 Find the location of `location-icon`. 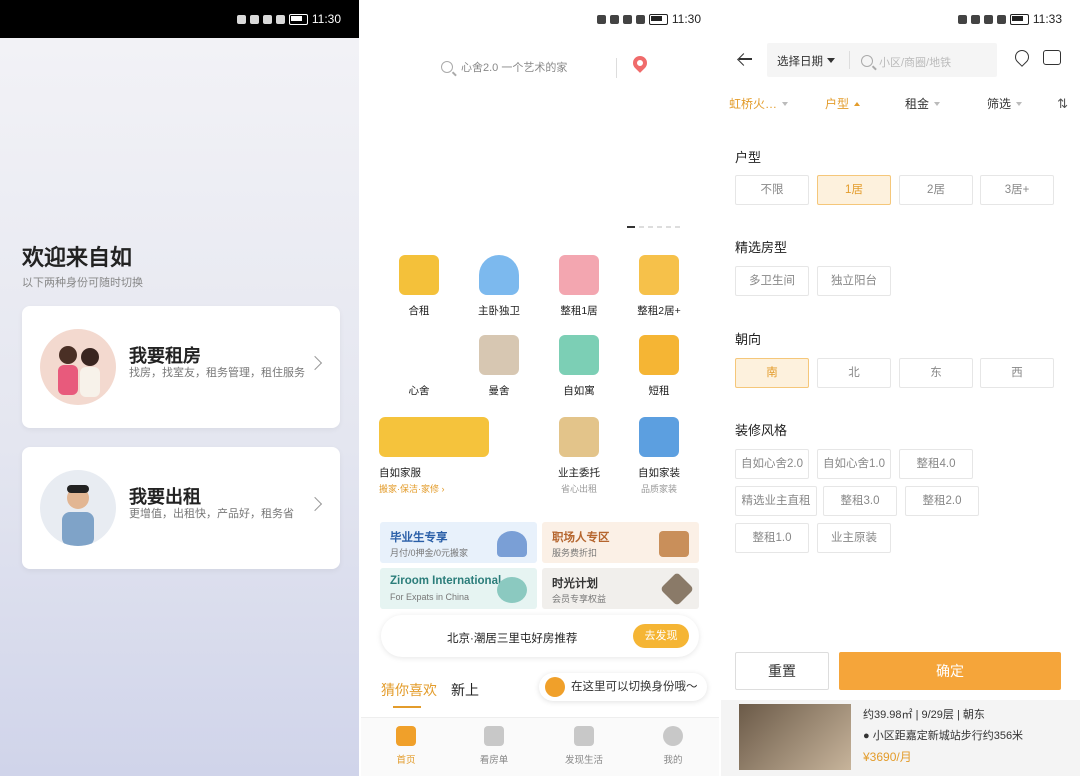

location-icon is located at coordinates (1022, 57).